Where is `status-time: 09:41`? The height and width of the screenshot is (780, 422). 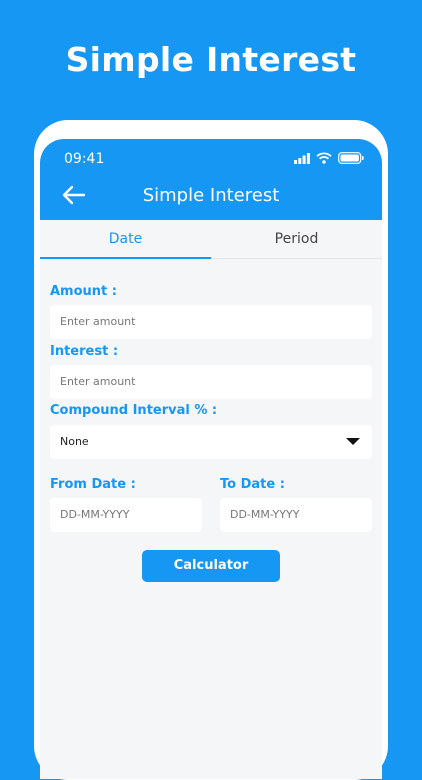 status-time: 09:41 is located at coordinates (84, 159).